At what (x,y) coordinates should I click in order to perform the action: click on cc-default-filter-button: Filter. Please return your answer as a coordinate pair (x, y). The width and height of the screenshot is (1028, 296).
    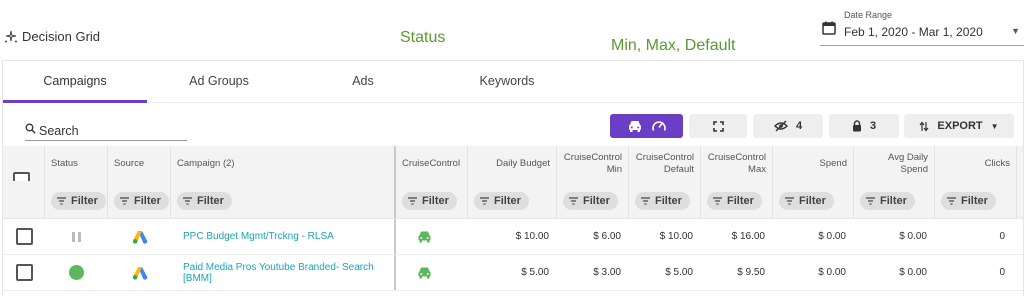
    Looking at the image, I should click on (662, 201).